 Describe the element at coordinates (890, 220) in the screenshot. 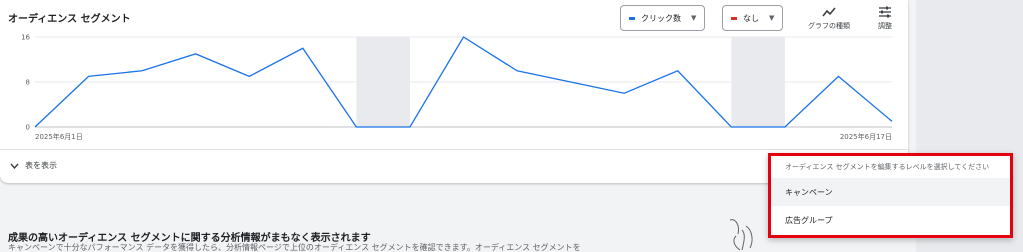

I see `option-ad-group: 広告グループ` at that location.